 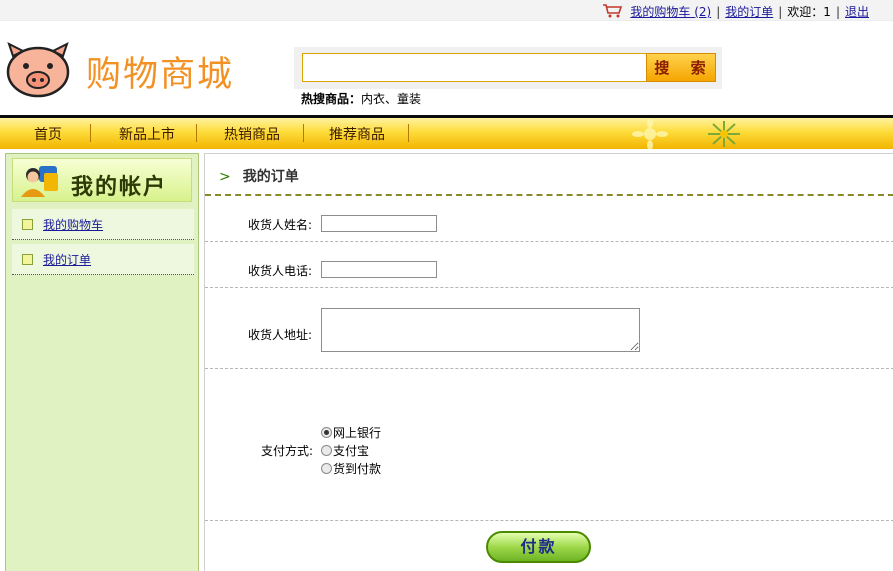 What do you see at coordinates (391, 99) in the screenshot?
I see `hot-search-items: 内衣、童装` at bounding box center [391, 99].